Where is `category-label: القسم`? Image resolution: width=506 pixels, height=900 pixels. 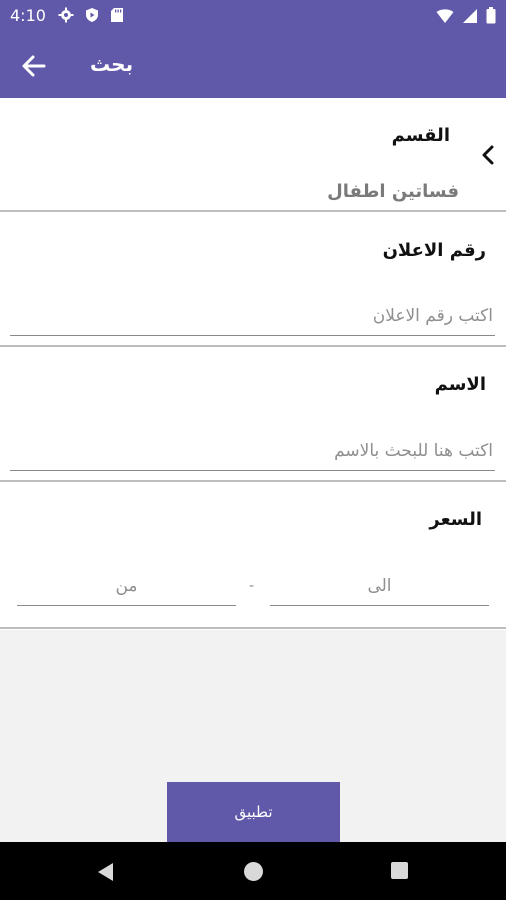
category-label: القسم is located at coordinates (420, 135).